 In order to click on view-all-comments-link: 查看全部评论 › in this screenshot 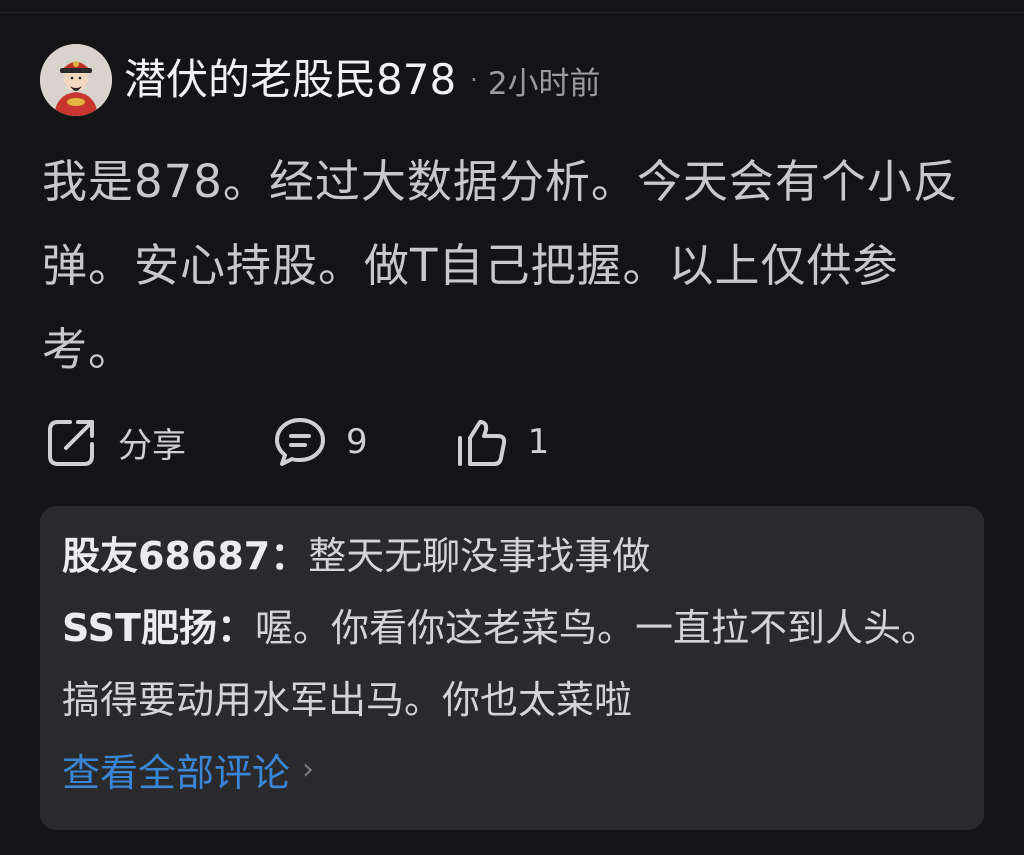, I will do `click(512, 769)`.